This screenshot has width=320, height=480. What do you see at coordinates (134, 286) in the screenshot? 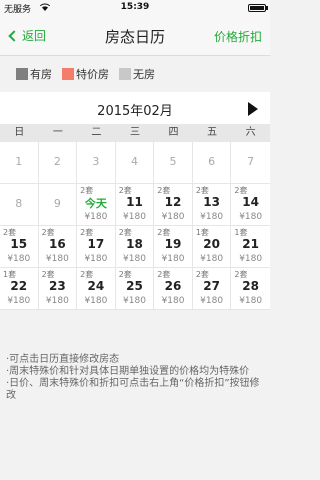
I see `day-number: 25` at bounding box center [134, 286].